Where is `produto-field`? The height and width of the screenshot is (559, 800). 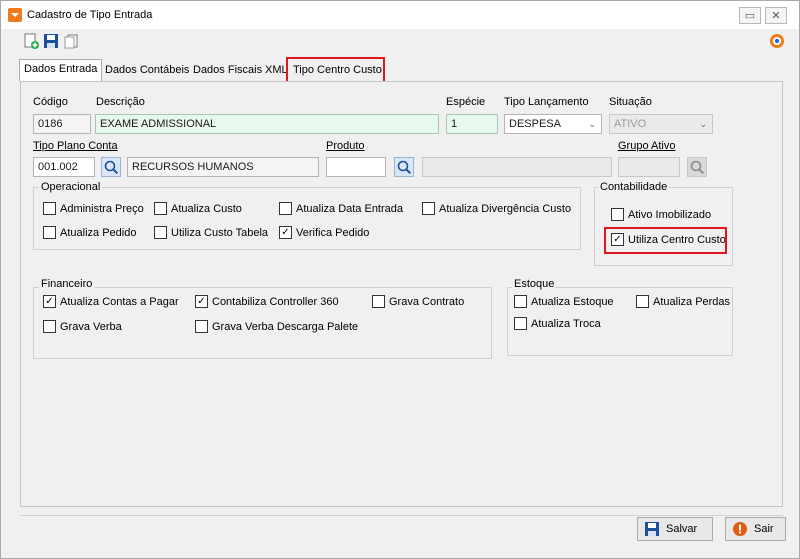 produto-field is located at coordinates (356, 167).